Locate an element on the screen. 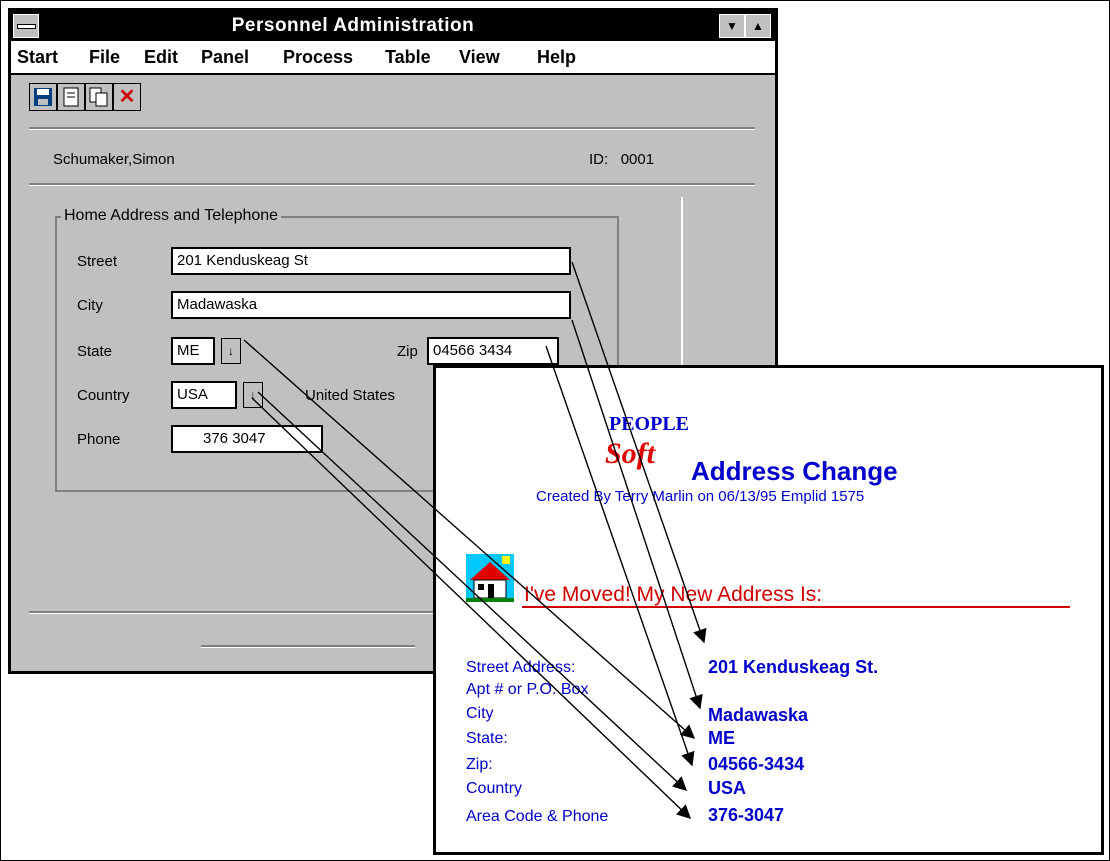  employee-id: ID: 0001 is located at coordinates (621, 159).